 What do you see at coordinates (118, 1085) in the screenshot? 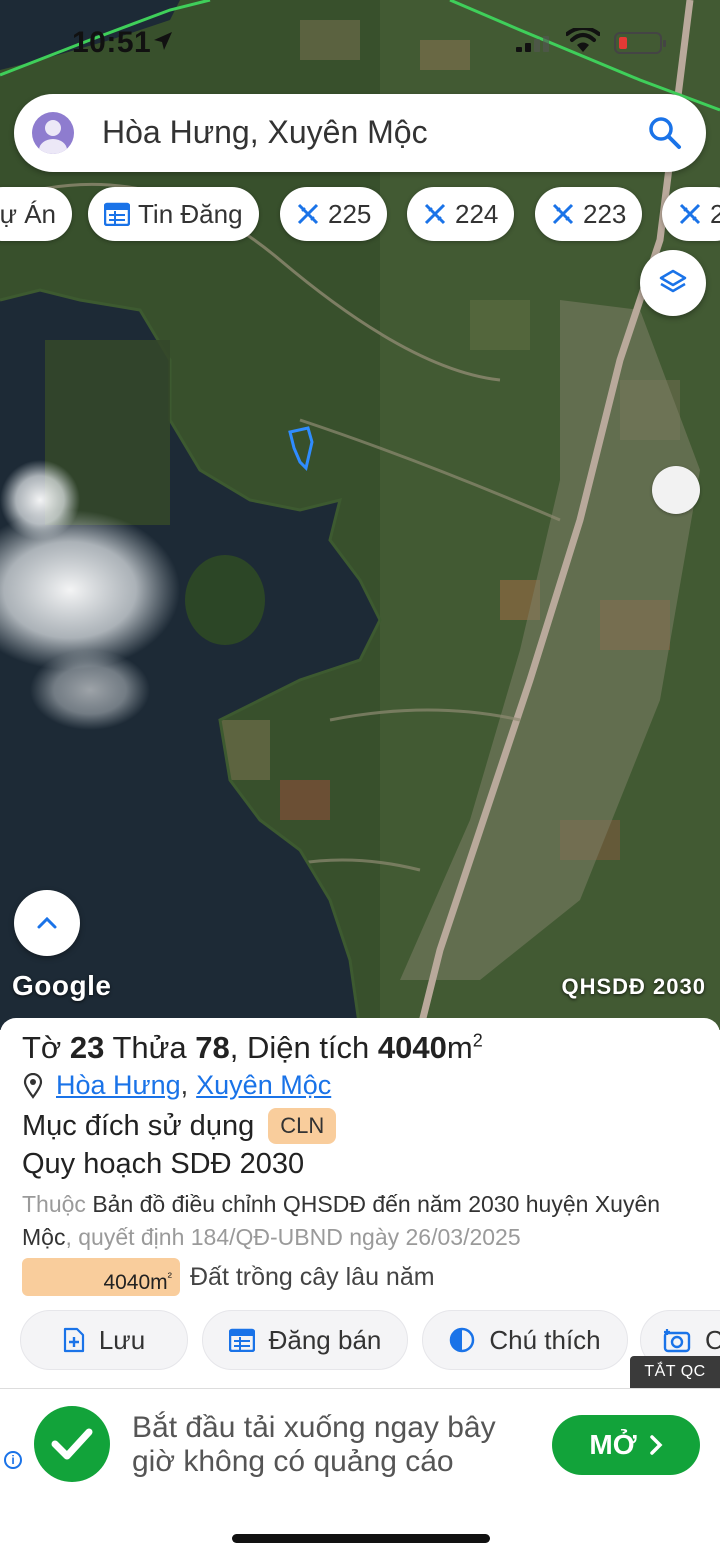
I see `ward-link: Hòa Hưng` at bounding box center [118, 1085].